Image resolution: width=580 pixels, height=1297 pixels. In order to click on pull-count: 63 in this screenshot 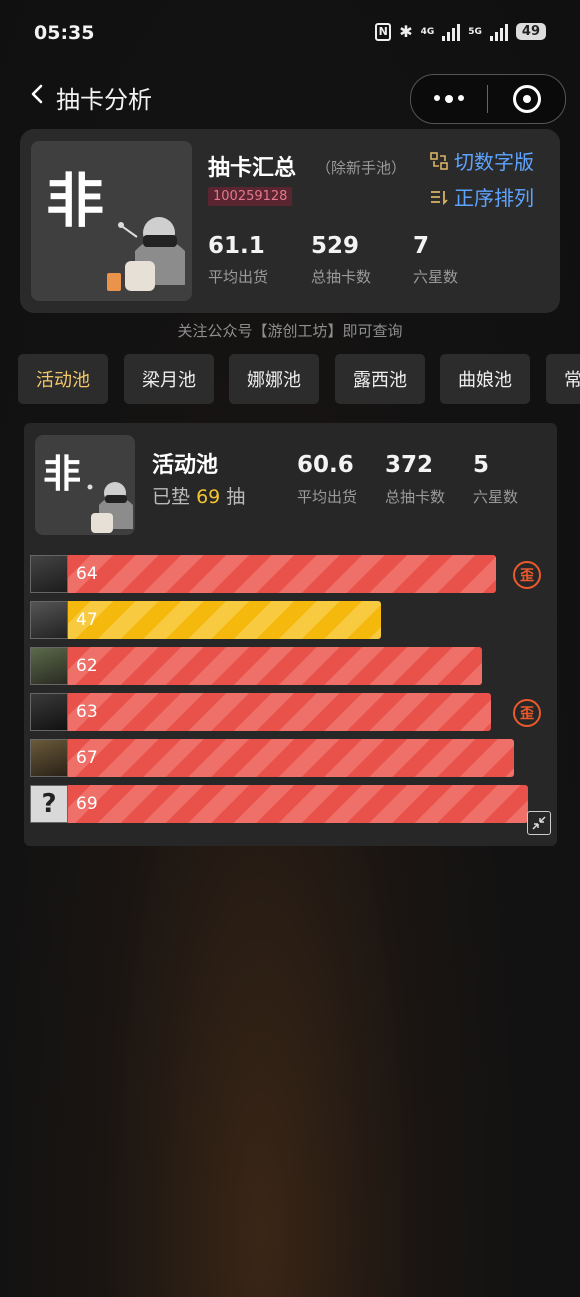, I will do `click(87, 712)`.